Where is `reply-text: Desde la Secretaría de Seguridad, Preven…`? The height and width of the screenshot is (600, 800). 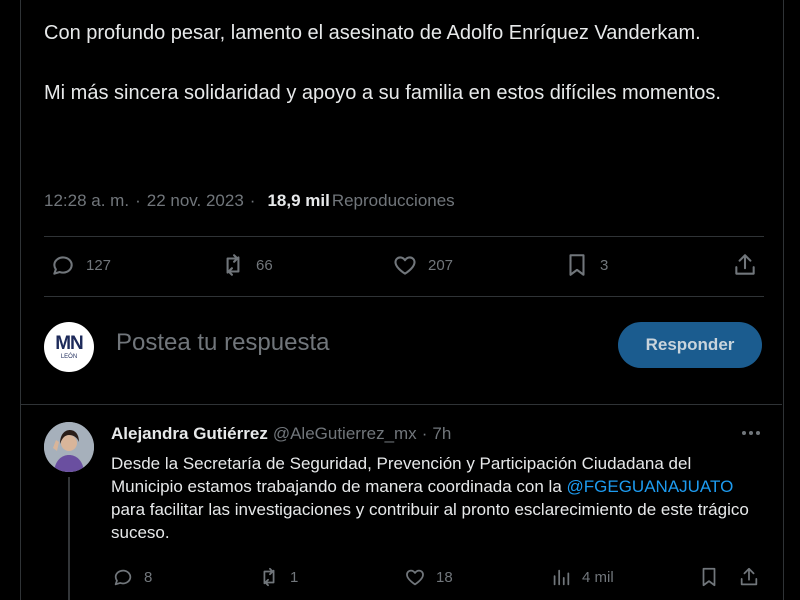
reply-text: Desde la Secretaría de Seguridad, Preven… is located at coordinates (436, 498).